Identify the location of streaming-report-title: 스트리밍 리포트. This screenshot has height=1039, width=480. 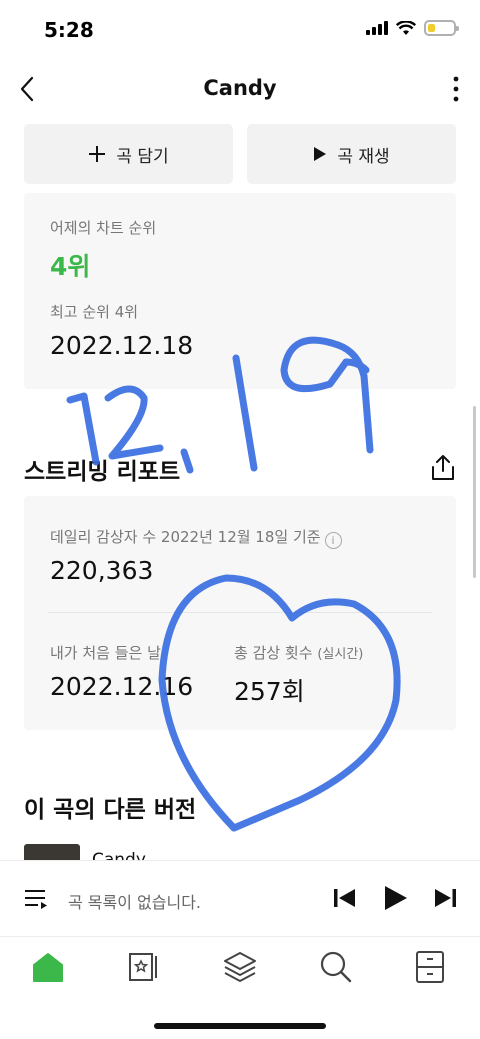
(102, 472).